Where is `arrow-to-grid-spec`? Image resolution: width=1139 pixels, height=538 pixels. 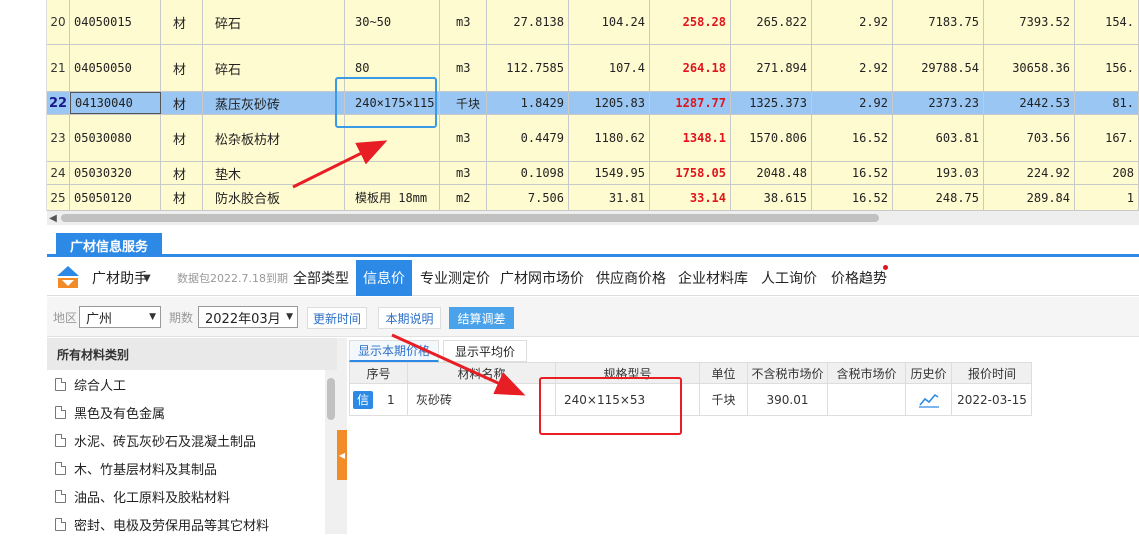
arrow-to-grid-spec is located at coordinates (340, 164).